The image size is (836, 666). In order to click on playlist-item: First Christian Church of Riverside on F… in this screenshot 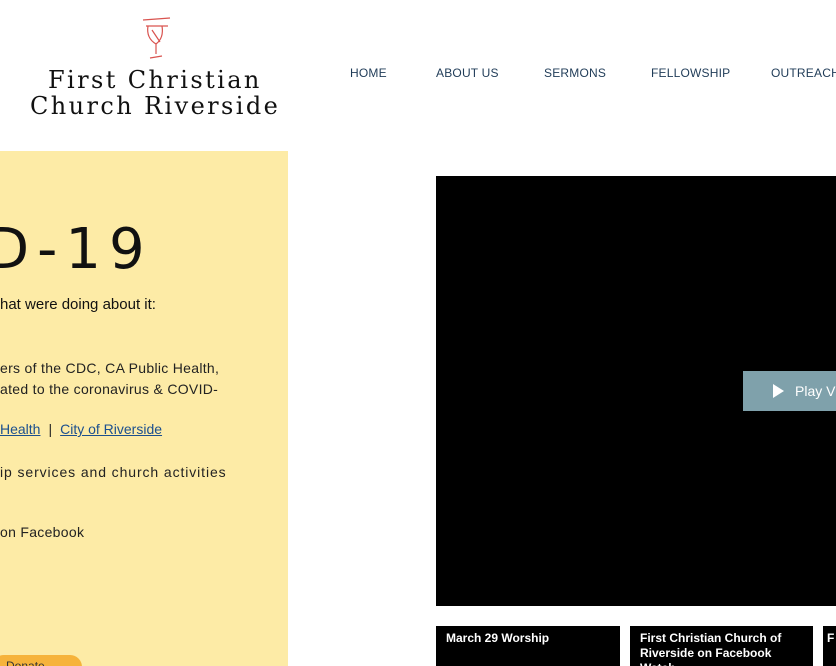, I will do `click(721, 646)`.